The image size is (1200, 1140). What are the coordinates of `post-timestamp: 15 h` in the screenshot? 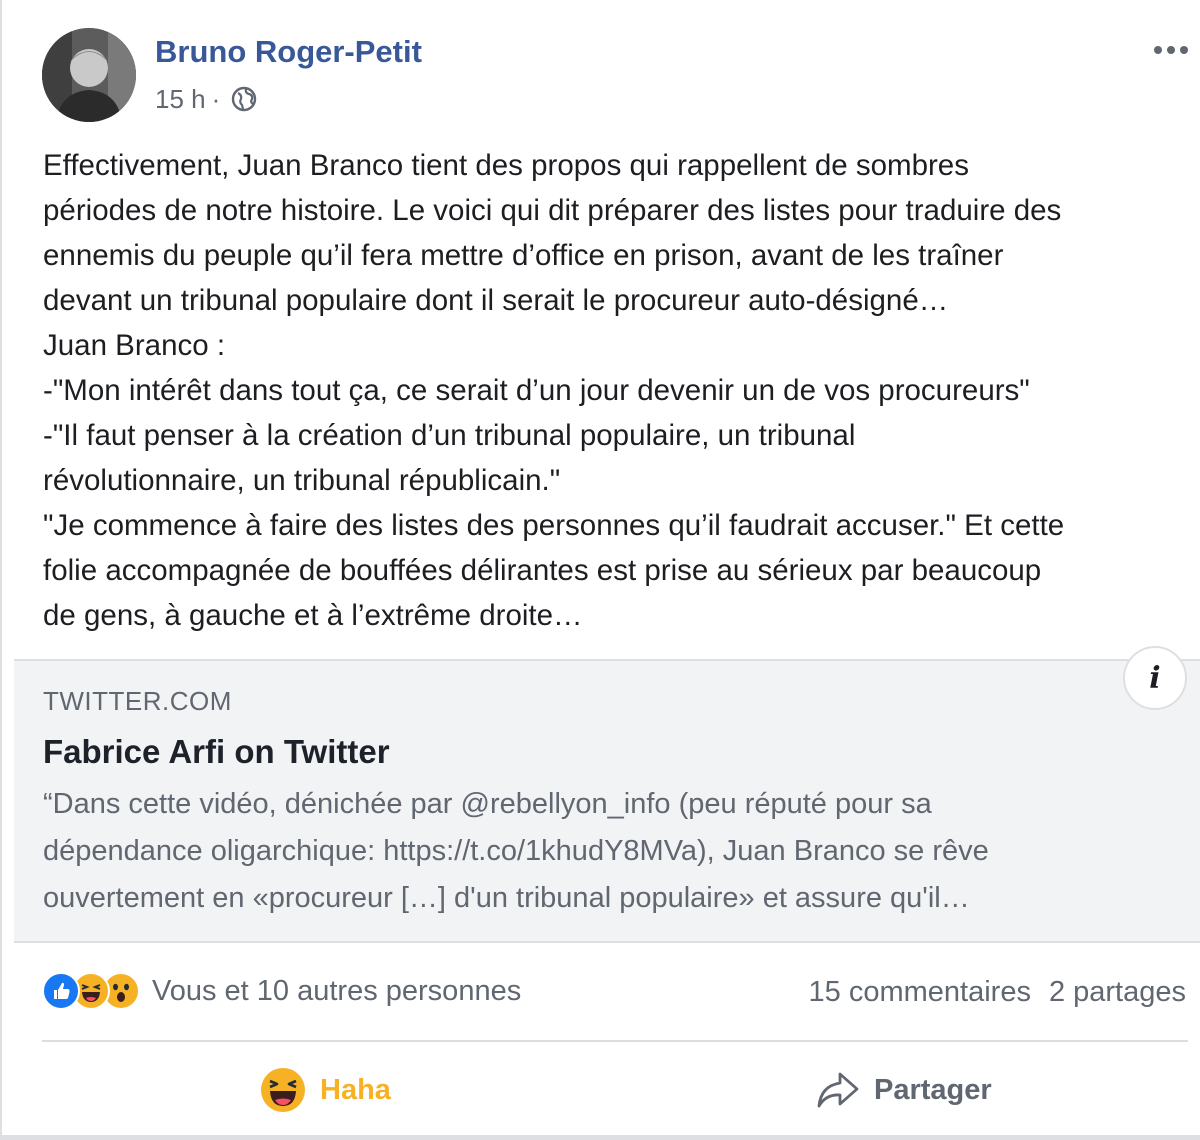 It's located at (180, 99).